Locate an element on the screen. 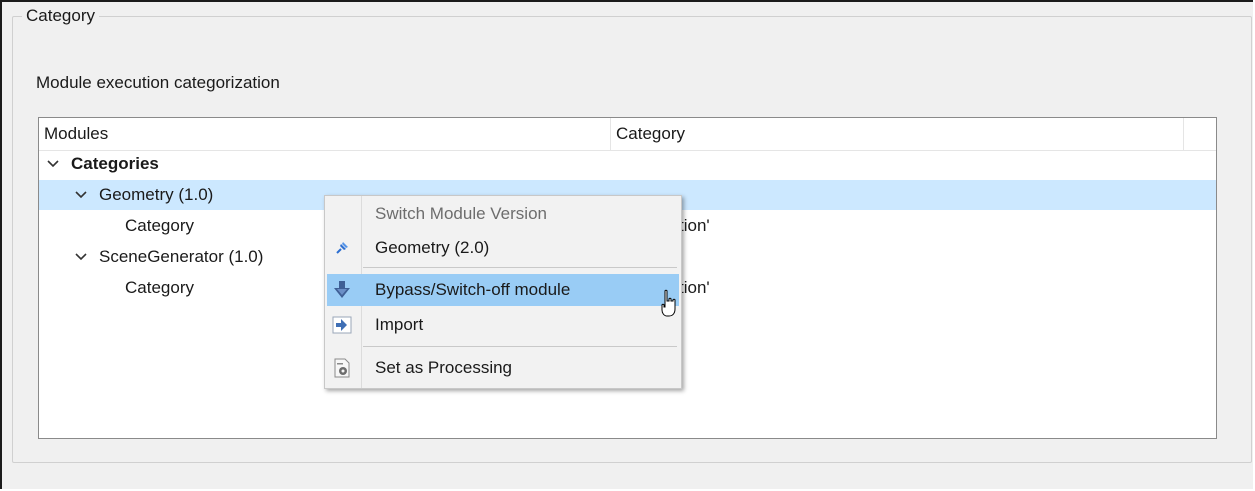 The image size is (1255, 491). tree-header: Modules Category is located at coordinates (627, 134).